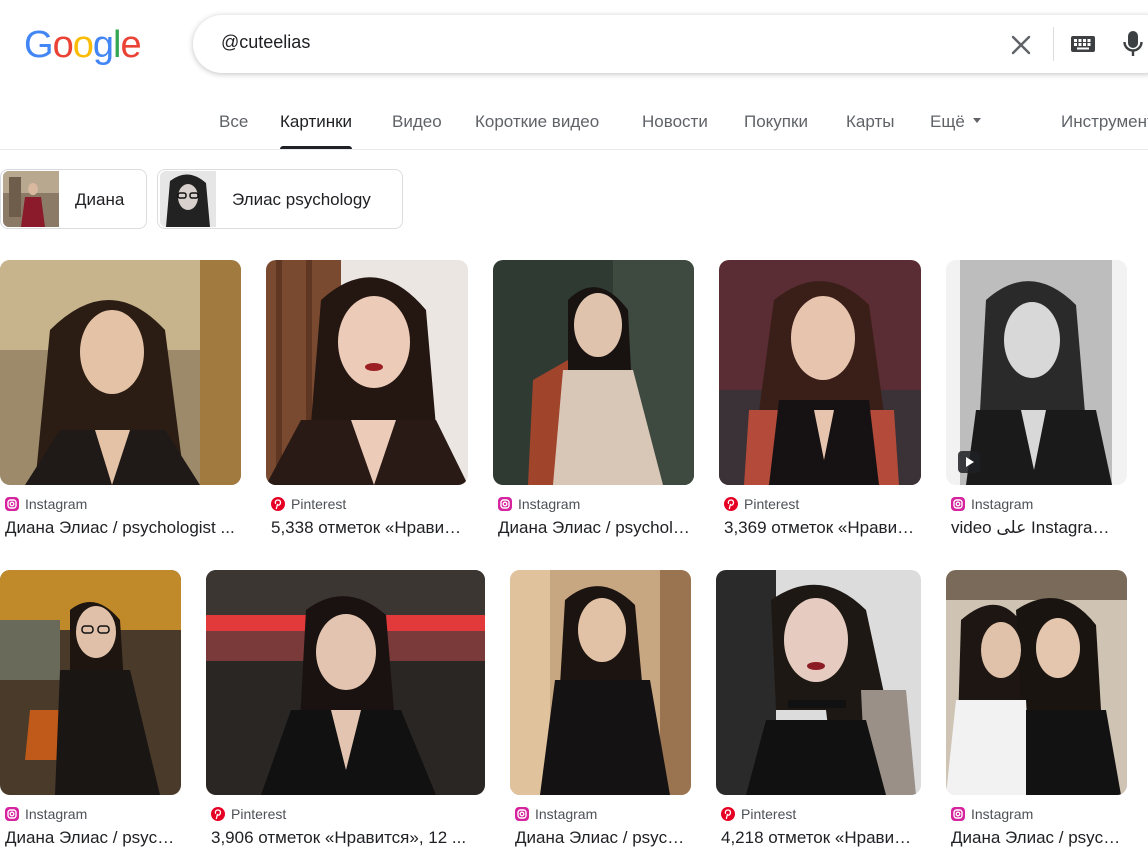 Image resolution: width=1148 pixels, height=847 pixels. I want to click on chip-label: Диана, so click(100, 199).